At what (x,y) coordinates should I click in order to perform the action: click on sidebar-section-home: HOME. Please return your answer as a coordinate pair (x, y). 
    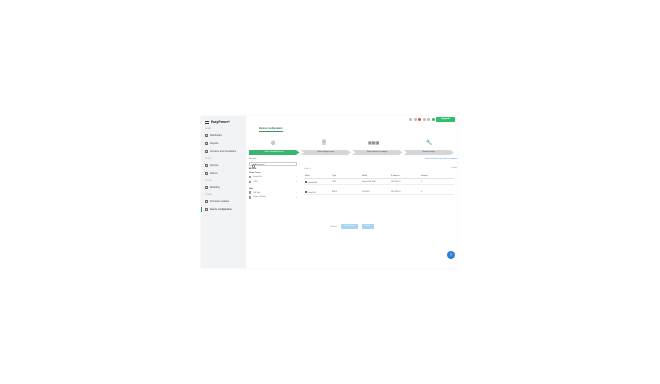
    Looking at the image, I should click on (208, 129).